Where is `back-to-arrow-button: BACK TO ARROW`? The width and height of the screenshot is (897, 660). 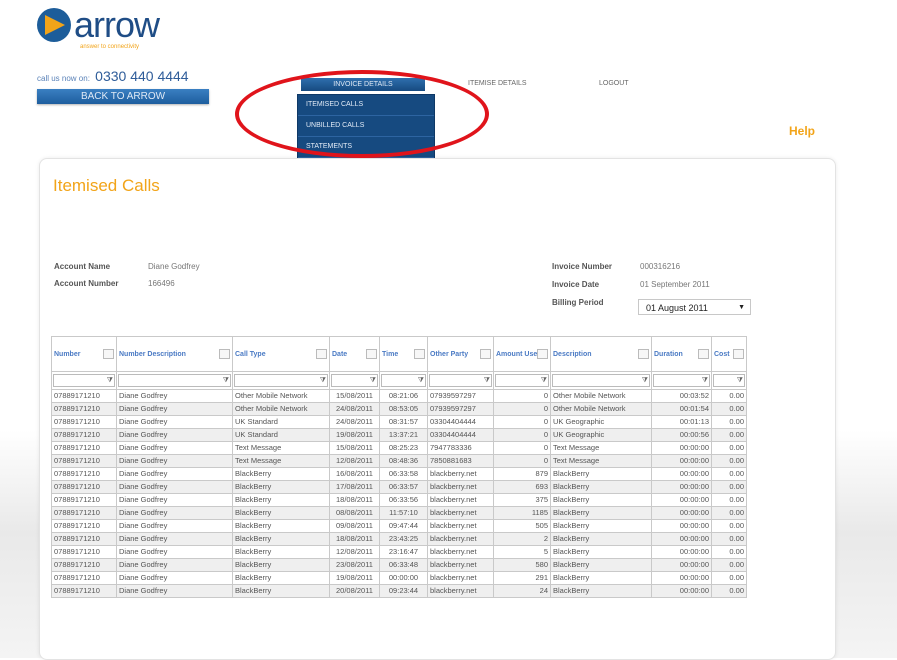
back-to-arrow-button: BACK TO ARROW is located at coordinates (123, 96).